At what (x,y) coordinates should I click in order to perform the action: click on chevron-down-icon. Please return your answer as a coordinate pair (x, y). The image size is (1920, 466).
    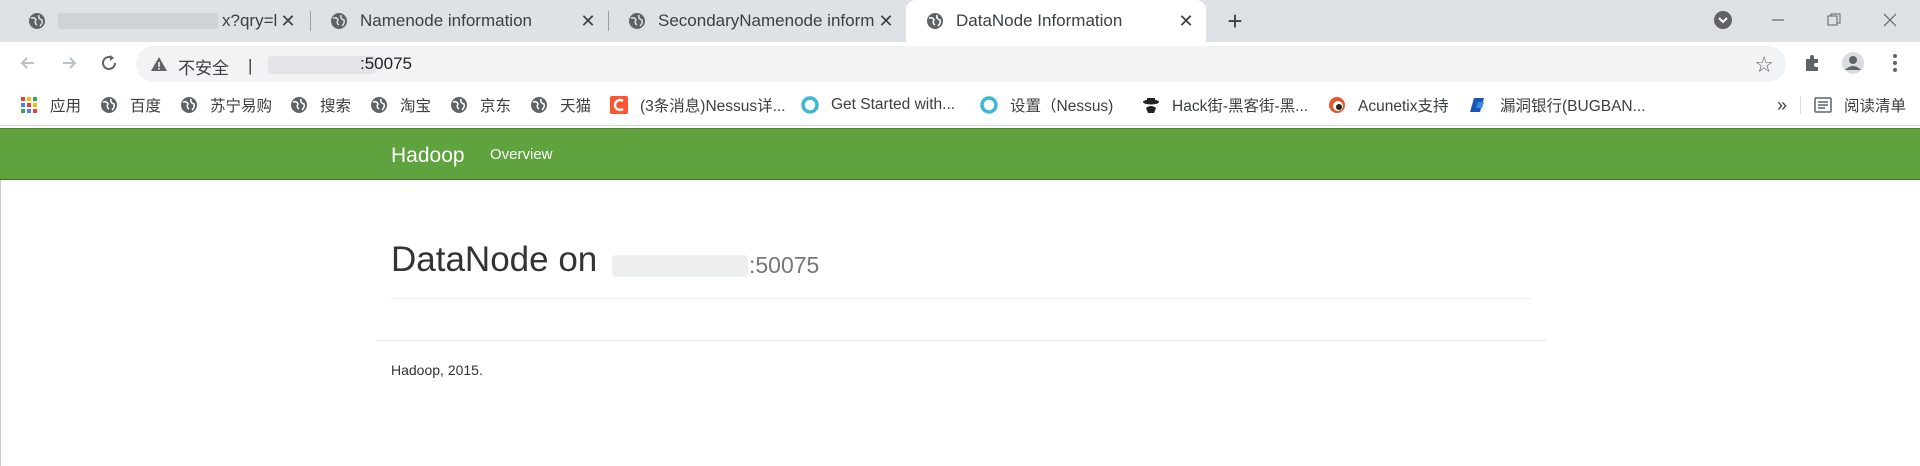
    Looking at the image, I should click on (1723, 20).